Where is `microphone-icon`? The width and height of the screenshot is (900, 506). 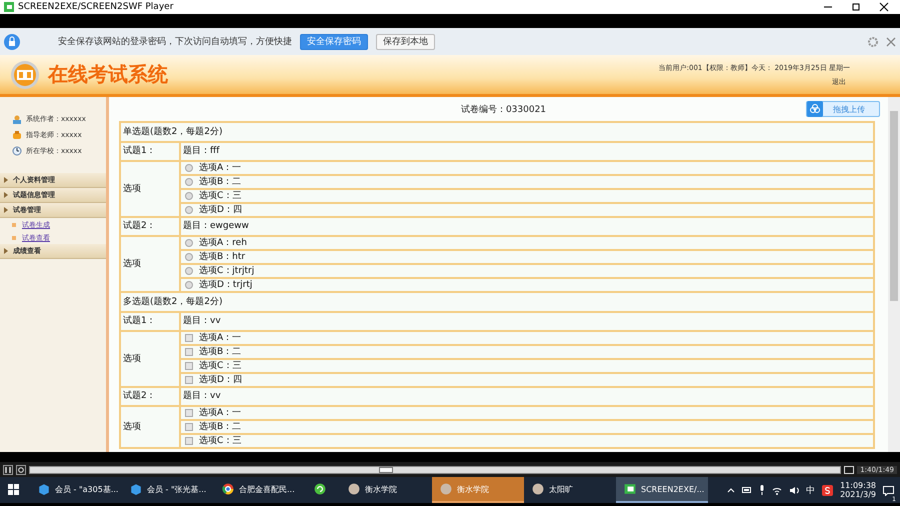
microphone-icon is located at coordinates (762, 490).